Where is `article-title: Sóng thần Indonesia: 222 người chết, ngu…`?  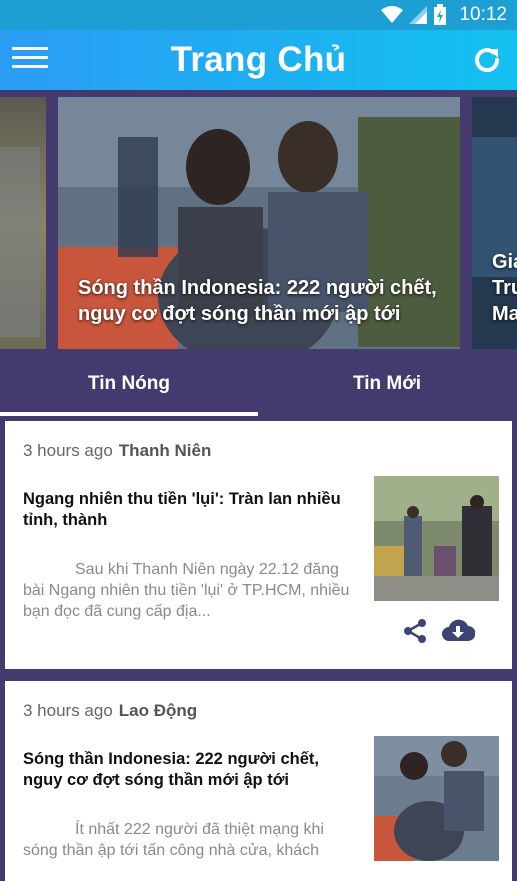 article-title: Sóng thần Indonesia: 222 người chết, ngu… is located at coordinates (185, 770).